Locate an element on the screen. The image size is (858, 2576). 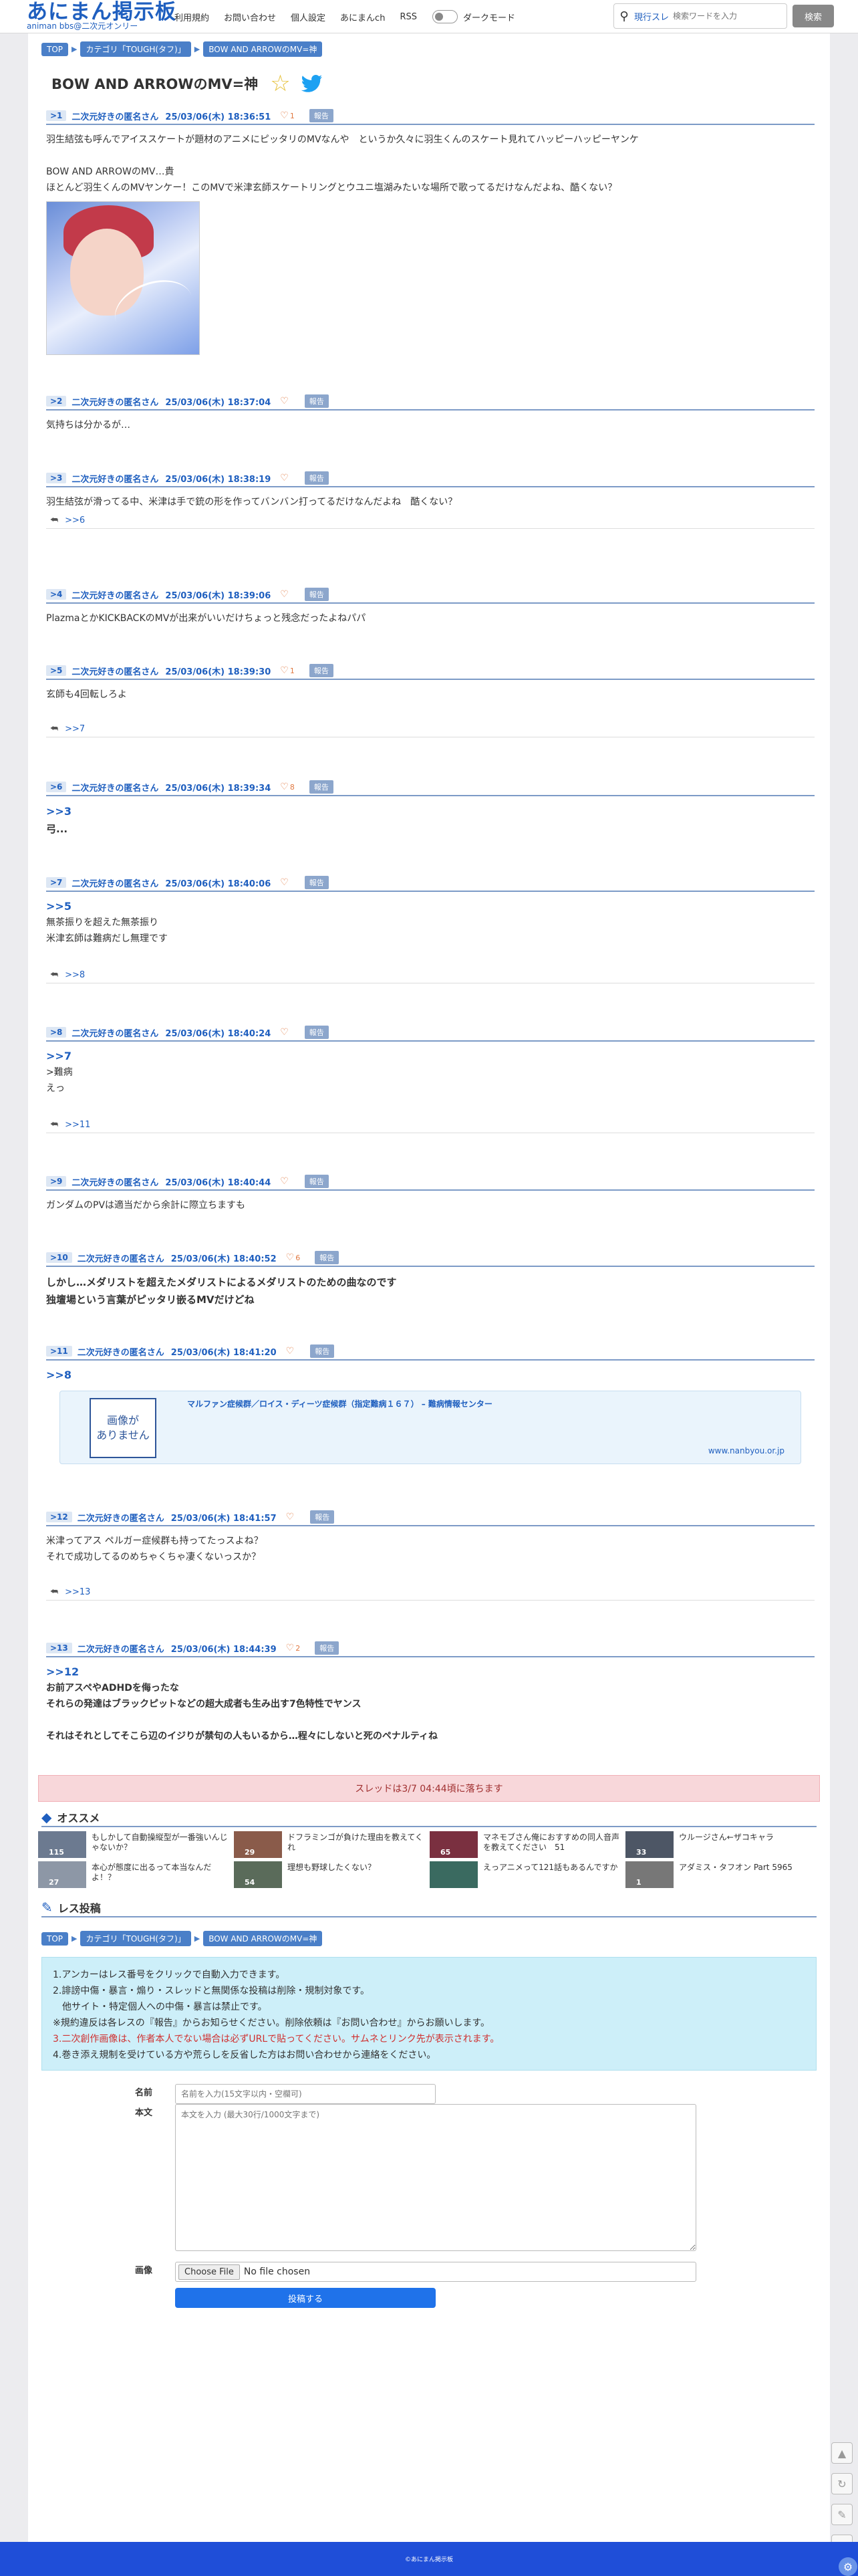
scroll-top-icon: ▲ is located at coordinates (842, 2453).